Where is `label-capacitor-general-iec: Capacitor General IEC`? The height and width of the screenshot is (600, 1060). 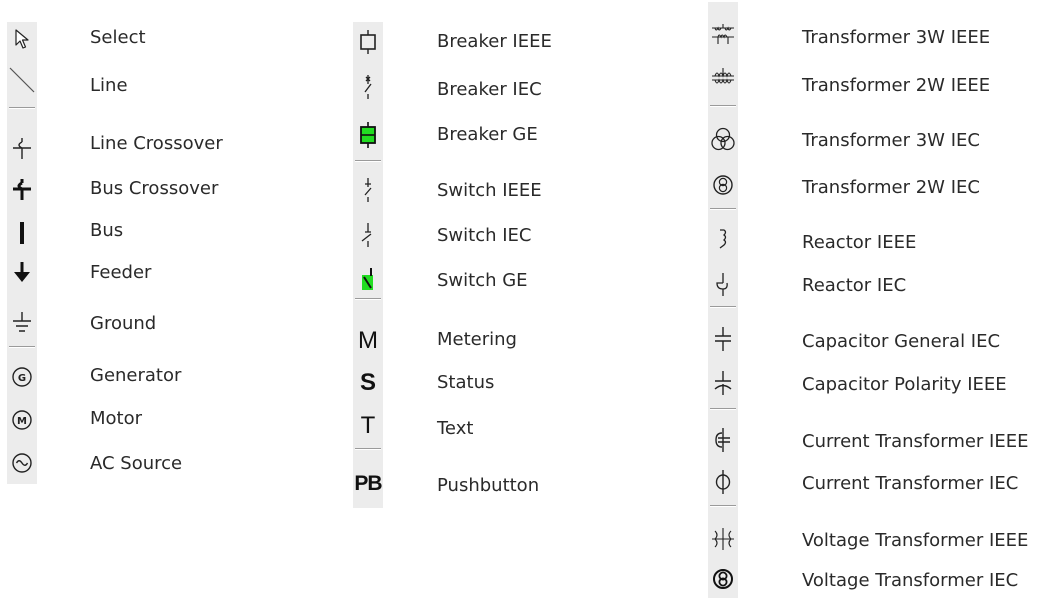
label-capacitor-general-iec: Capacitor General IEC is located at coordinates (901, 341).